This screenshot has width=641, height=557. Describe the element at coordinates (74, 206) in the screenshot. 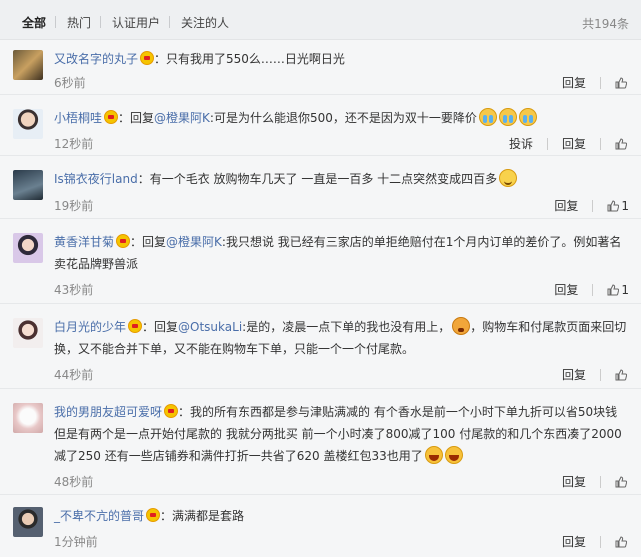

I see `comment-time: 19秒前` at that location.